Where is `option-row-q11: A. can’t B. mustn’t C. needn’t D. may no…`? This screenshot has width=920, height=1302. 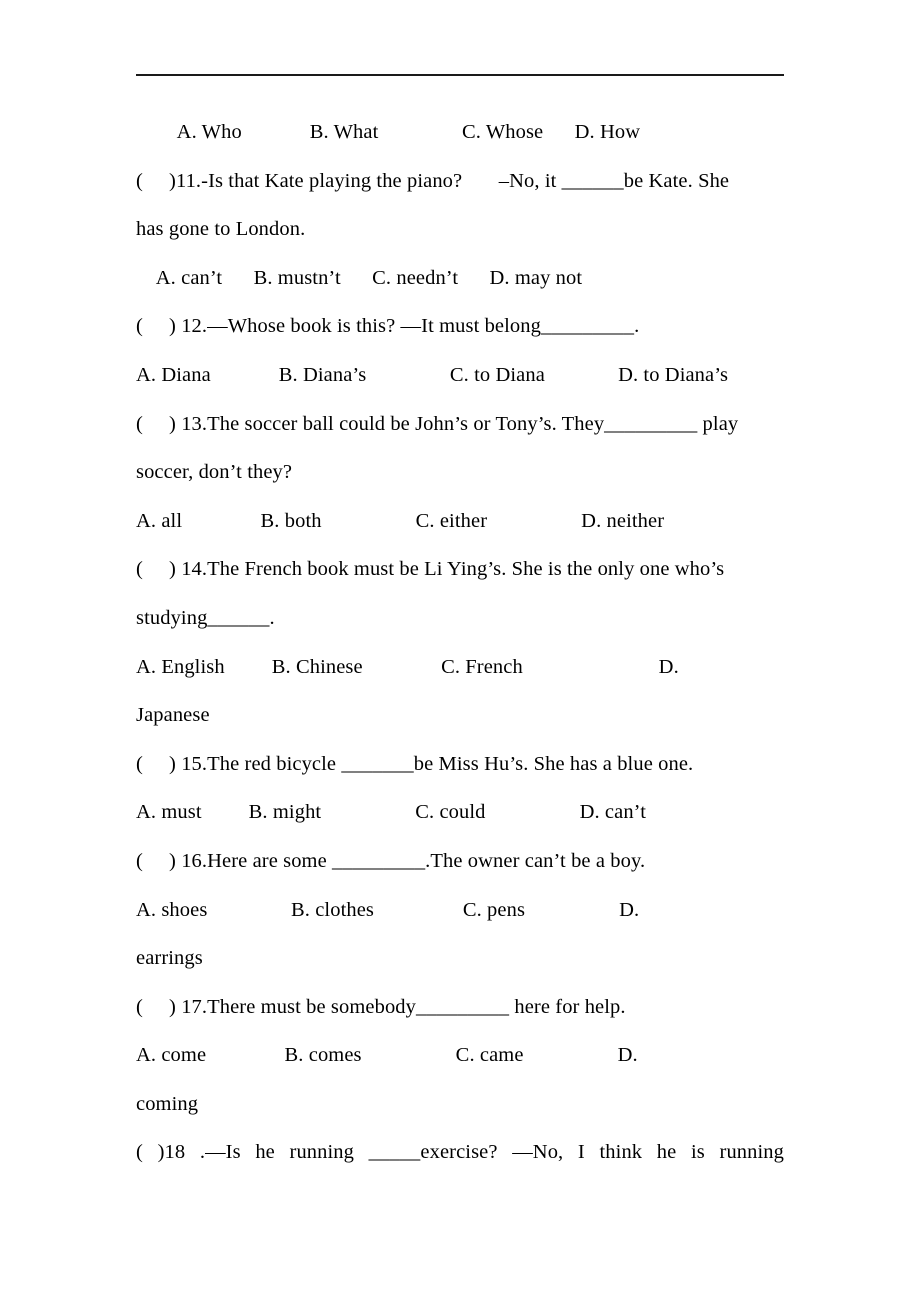
option-row-q11: A. can’t B. mustn’t C. needn’t D. may no… is located at coordinates (359, 277).